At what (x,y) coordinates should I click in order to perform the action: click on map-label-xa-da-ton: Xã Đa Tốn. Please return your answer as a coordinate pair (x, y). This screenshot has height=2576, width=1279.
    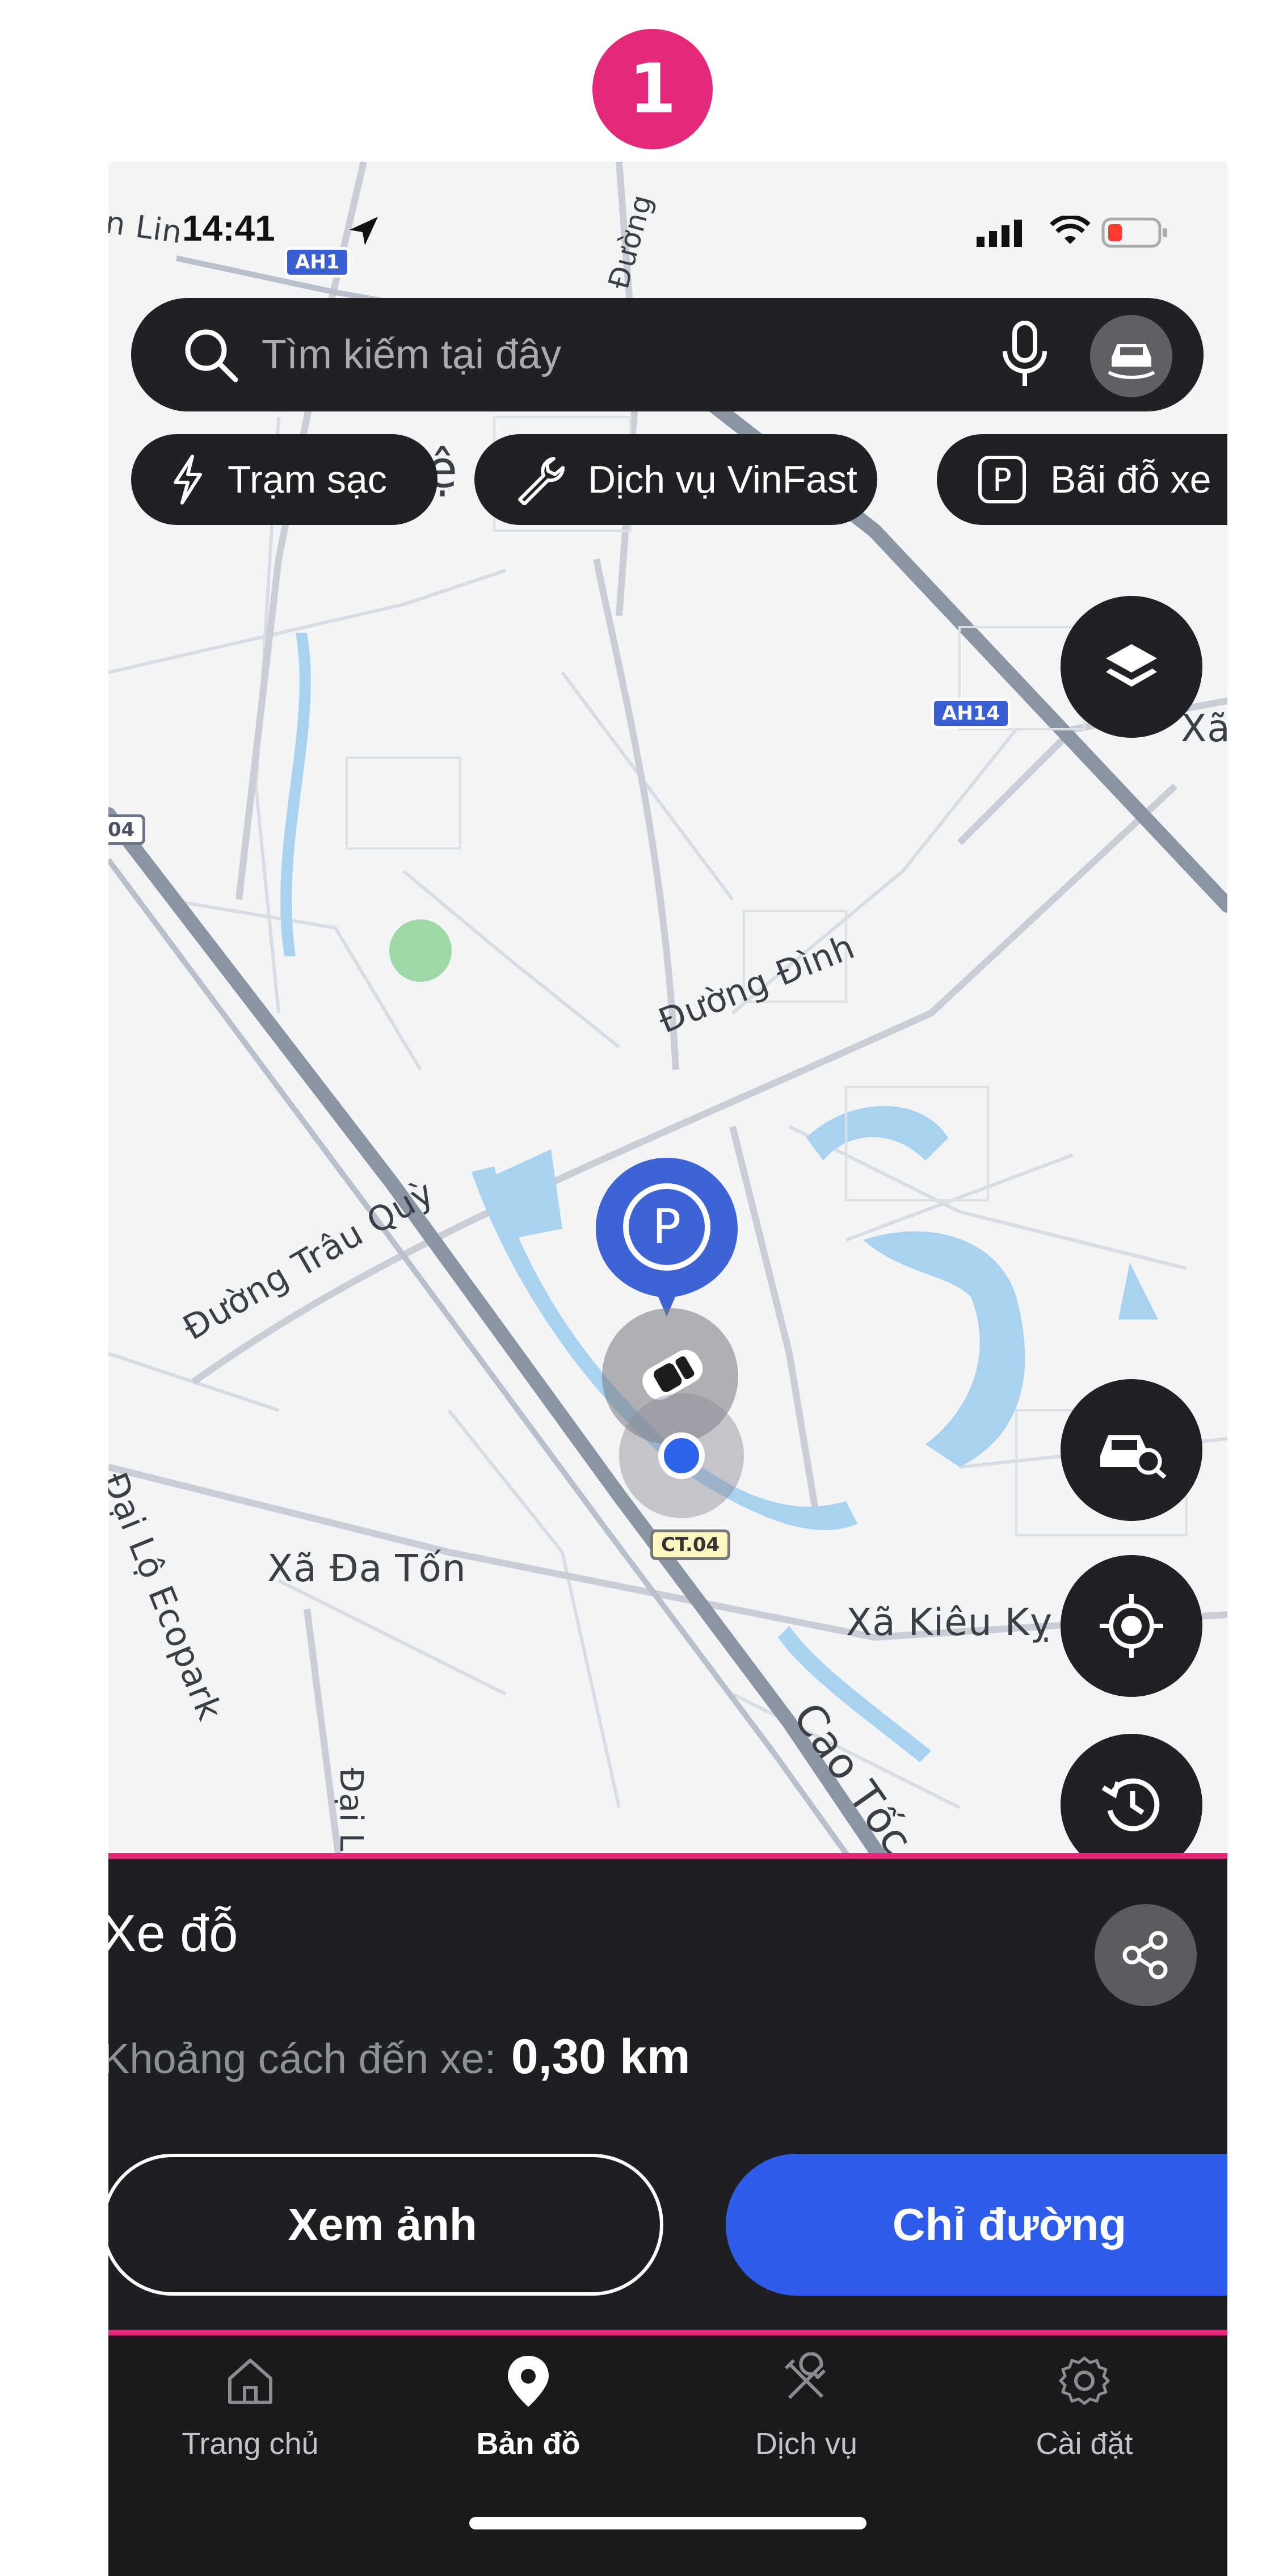
    Looking at the image, I should click on (366, 1568).